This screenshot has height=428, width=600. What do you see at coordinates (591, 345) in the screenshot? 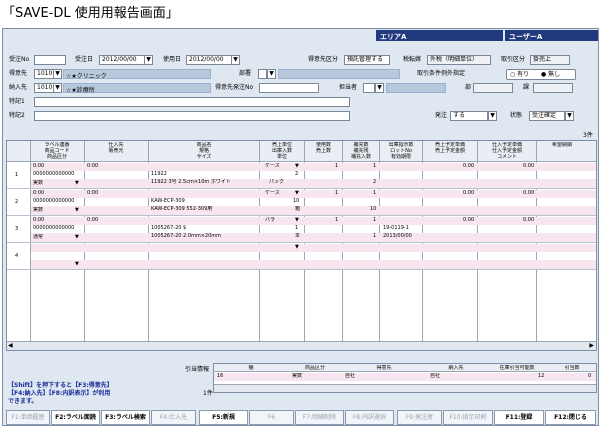
I see `chevron-right-icon: ▶` at bounding box center [591, 345].